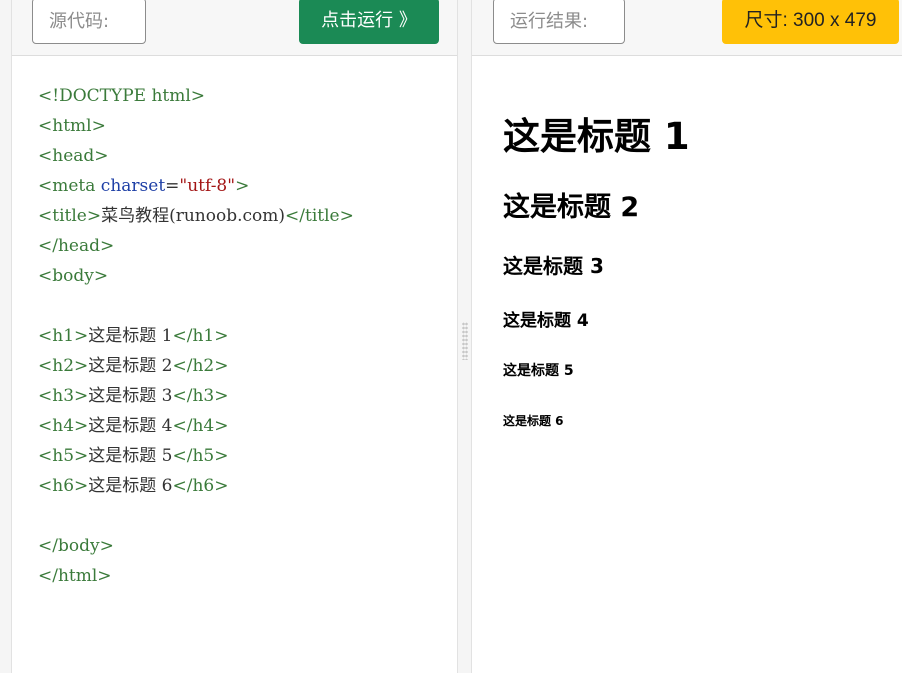 This screenshot has width=902, height=673. What do you see at coordinates (546, 321) in the screenshot?
I see `heading-4: 这是标题 4` at bounding box center [546, 321].